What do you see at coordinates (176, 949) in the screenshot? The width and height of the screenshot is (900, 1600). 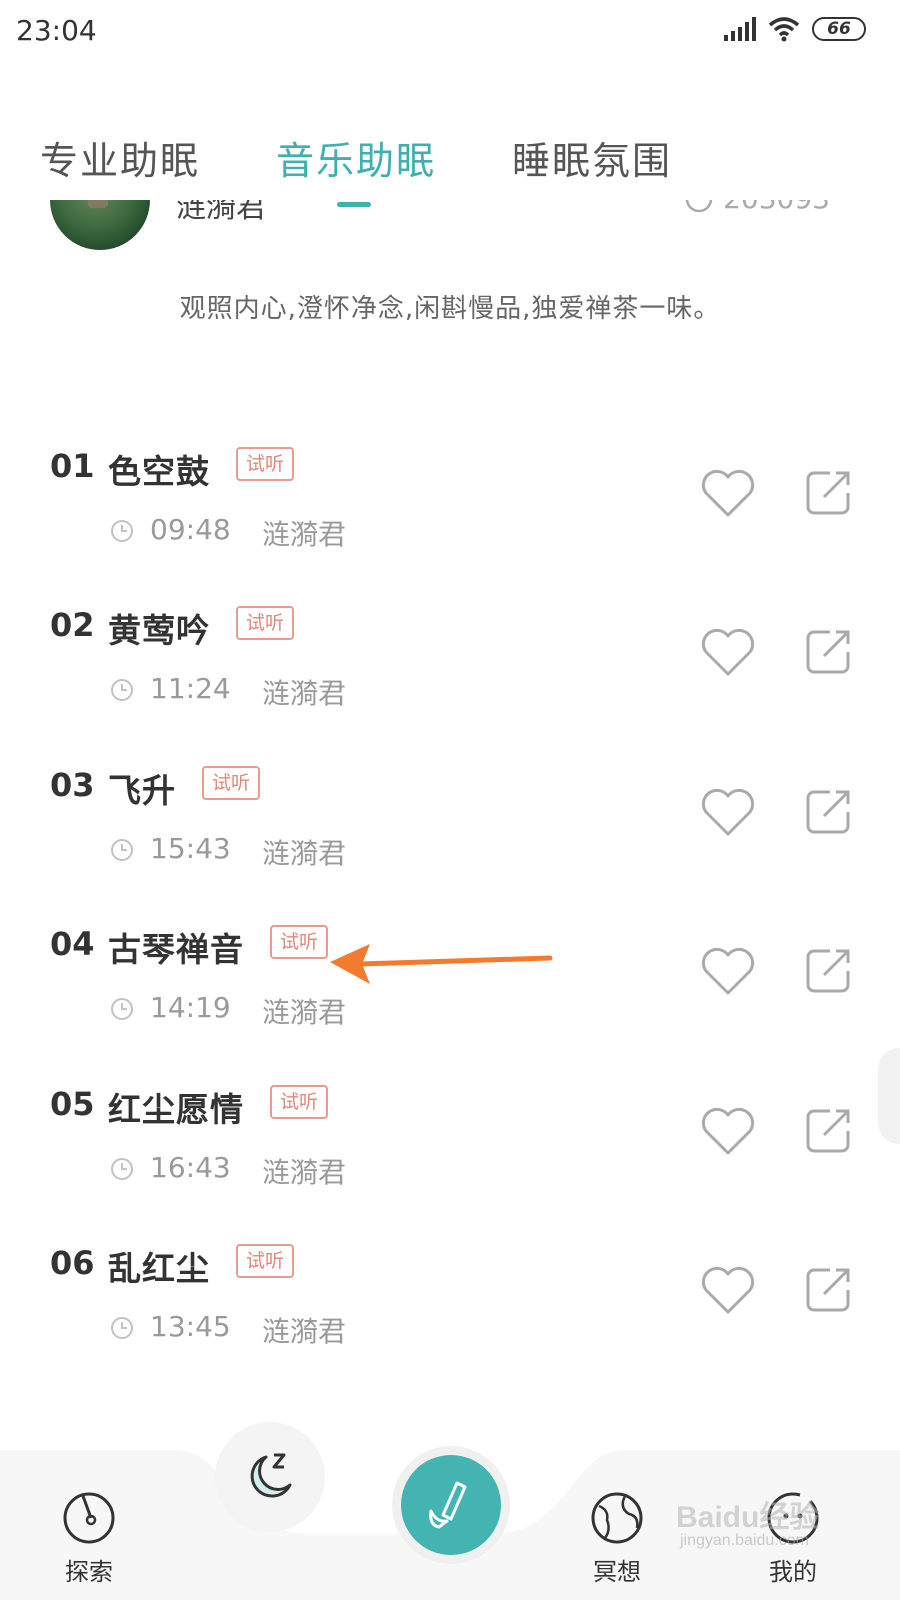 I see `track-title: 古琴禅音` at bounding box center [176, 949].